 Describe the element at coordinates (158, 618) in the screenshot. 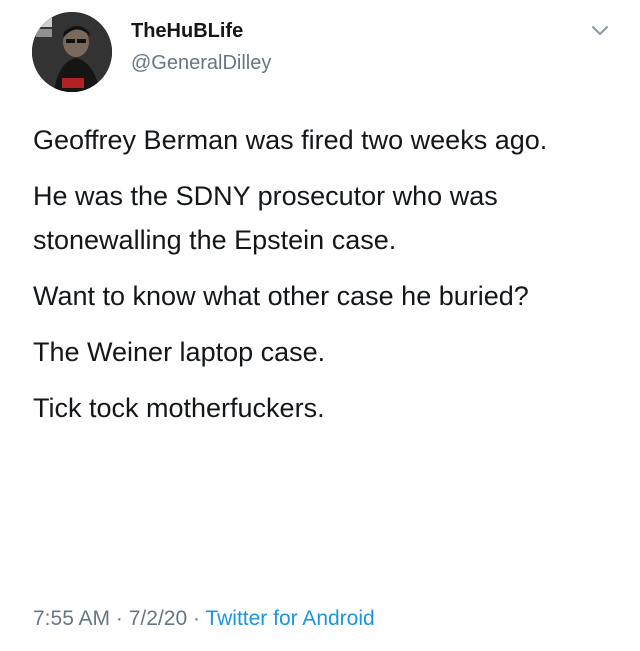

I see `tweet-date: 7/2/20` at that location.